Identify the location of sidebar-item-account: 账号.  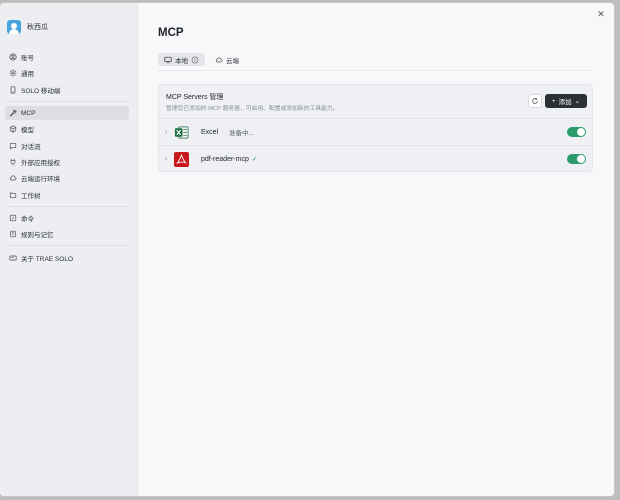
(67, 57).